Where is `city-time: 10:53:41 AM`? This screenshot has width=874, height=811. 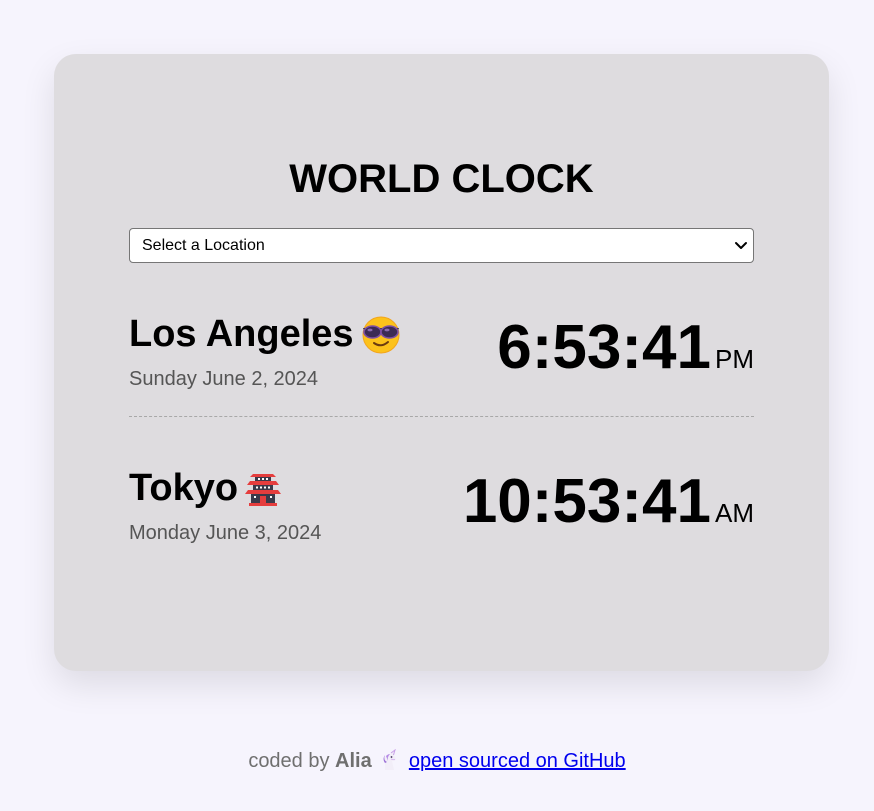 city-time: 10:53:41 AM is located at coordinates (608, 502).